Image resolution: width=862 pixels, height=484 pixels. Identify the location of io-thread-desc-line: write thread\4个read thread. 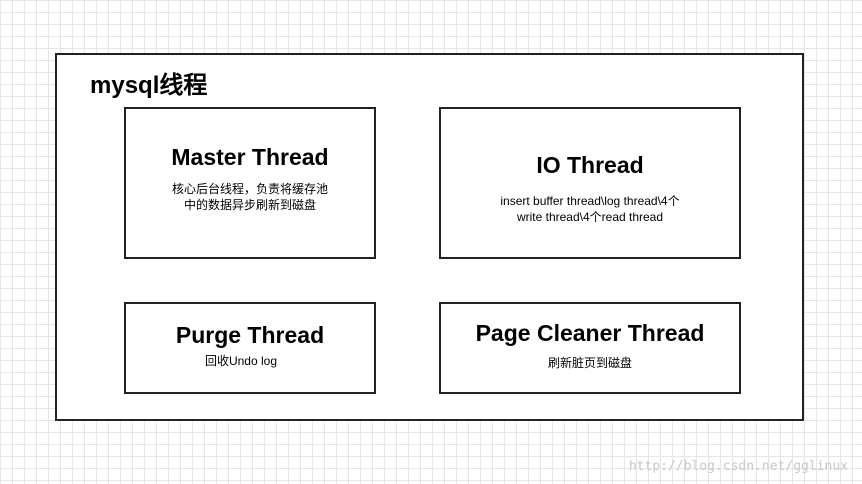
(590, 217).